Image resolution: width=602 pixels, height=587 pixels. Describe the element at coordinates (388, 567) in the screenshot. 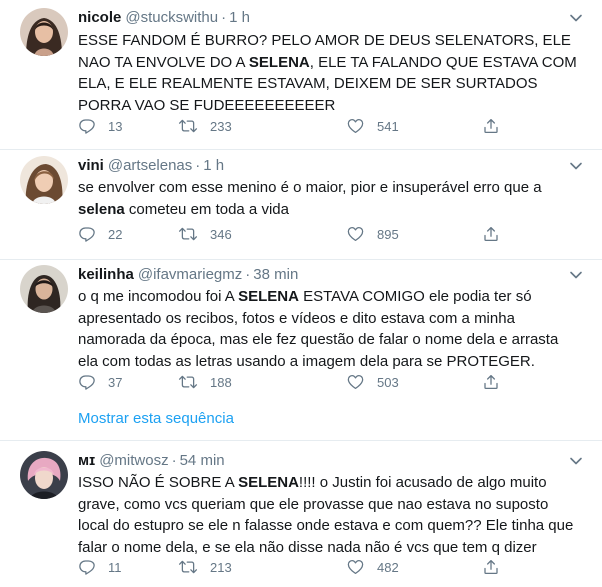

I see `like-count: 482` at that location.